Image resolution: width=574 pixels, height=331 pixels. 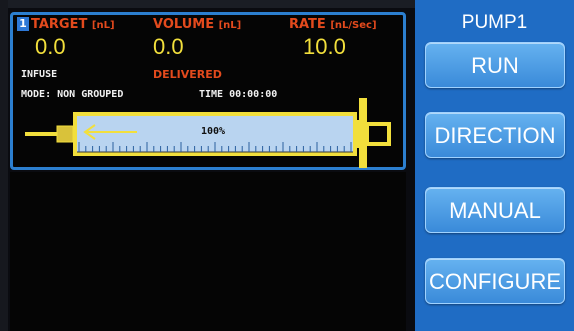 What do you see at coordinates (230, 25) in the screenshot?
I see `volume-unit: [nL]` at bounding box center [230, 25].